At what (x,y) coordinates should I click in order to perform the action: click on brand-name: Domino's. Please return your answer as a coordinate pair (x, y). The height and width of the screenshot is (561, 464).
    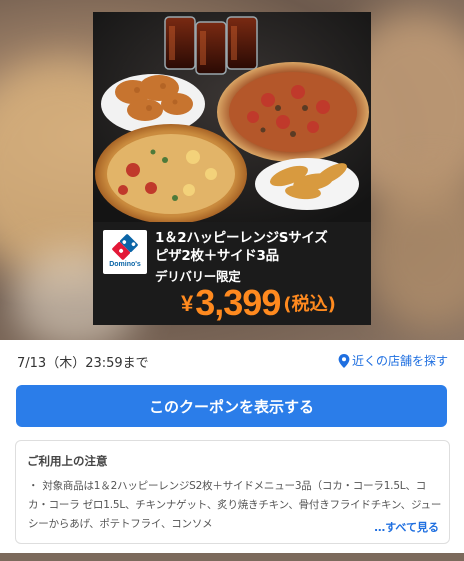
    Looking at the image, I should click on (125, 264).